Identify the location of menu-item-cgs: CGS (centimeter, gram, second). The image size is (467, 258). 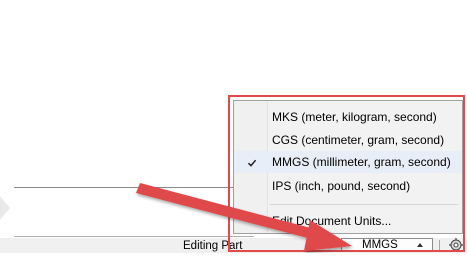
(348, 140).